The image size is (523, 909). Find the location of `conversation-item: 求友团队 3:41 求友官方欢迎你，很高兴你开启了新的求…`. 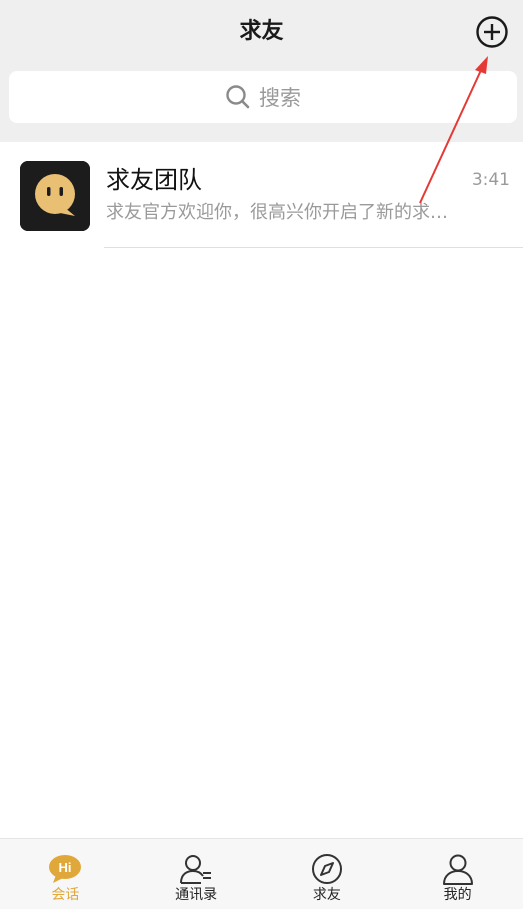

conversation-item: 求友团队 3:41 求友官方欢迎你，很高兴你开启了新的求… is located at coordinates (261, 195).